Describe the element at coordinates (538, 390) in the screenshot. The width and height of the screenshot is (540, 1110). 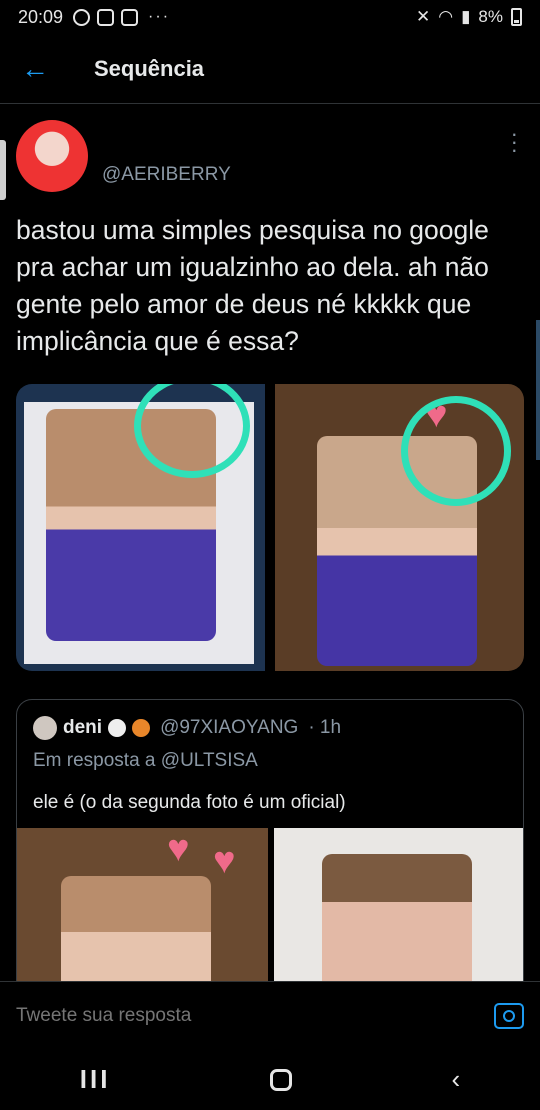
I see `scrollbar` at that location.